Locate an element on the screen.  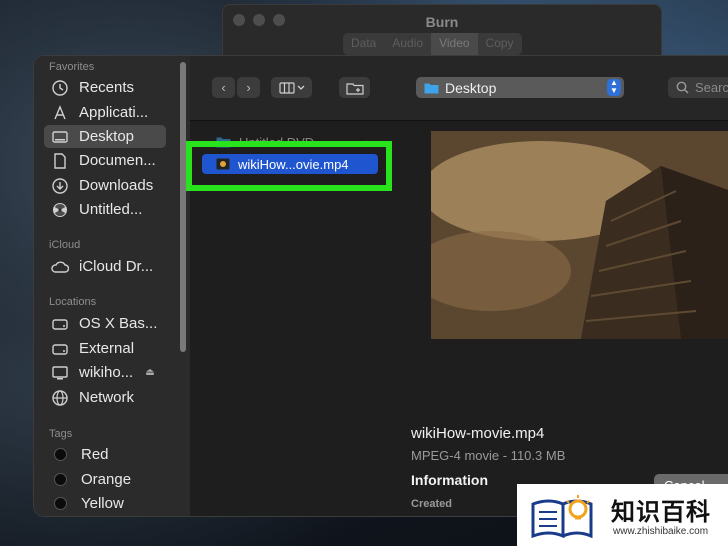
forward-button: › is located at coordinates (248, 87).